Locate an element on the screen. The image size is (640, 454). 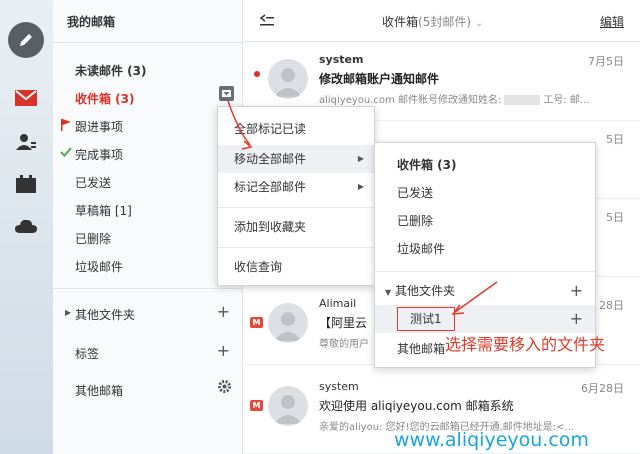
annotation-text: 选择需要移入的文件夹 is located at coordinates (525, 344).